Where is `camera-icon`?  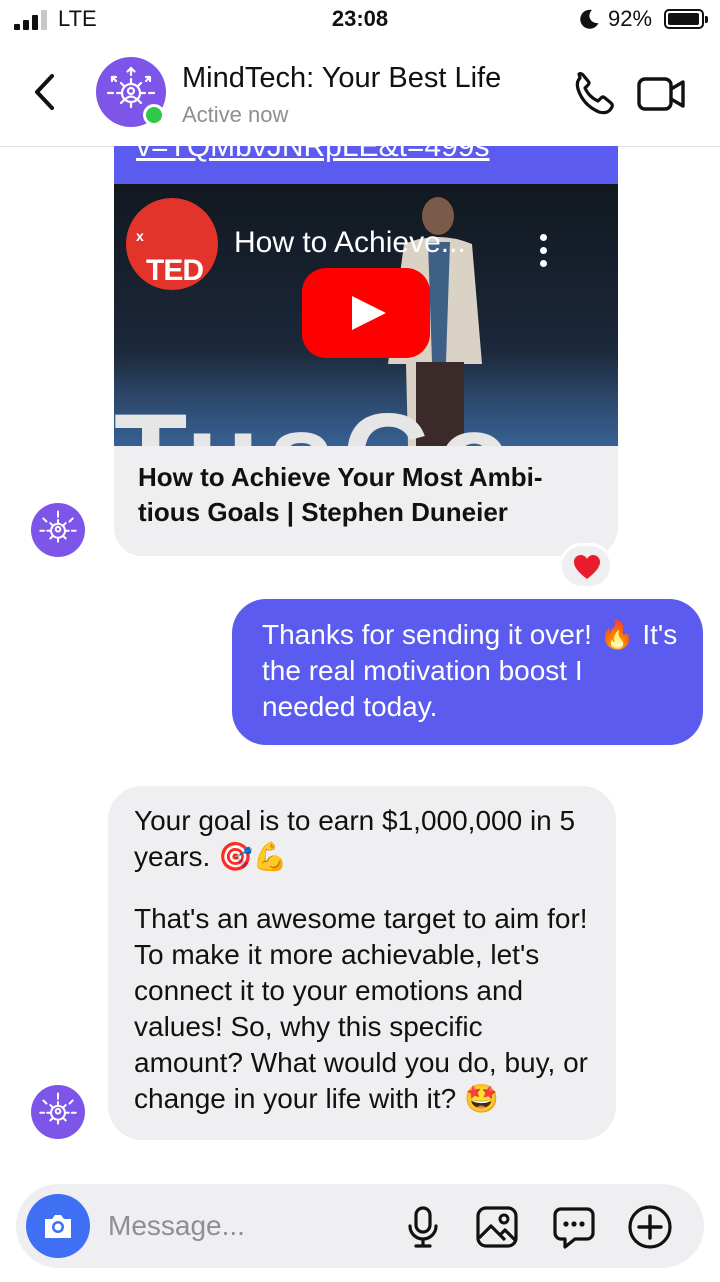
camera-icon is located at coordinates (58, 1226).